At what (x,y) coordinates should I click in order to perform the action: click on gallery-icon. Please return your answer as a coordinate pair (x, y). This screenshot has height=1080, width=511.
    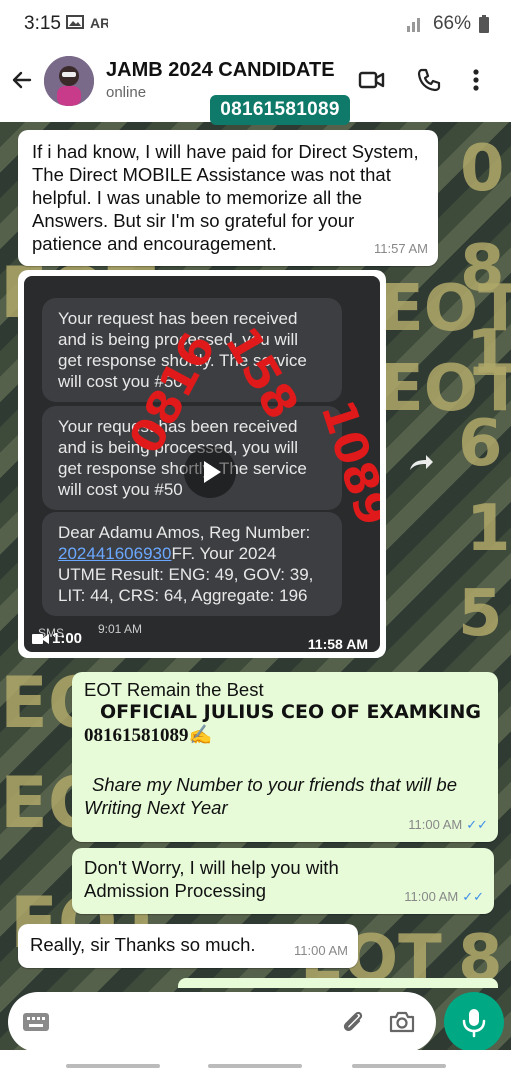
    Looking at the image, I should click on (75, 22).